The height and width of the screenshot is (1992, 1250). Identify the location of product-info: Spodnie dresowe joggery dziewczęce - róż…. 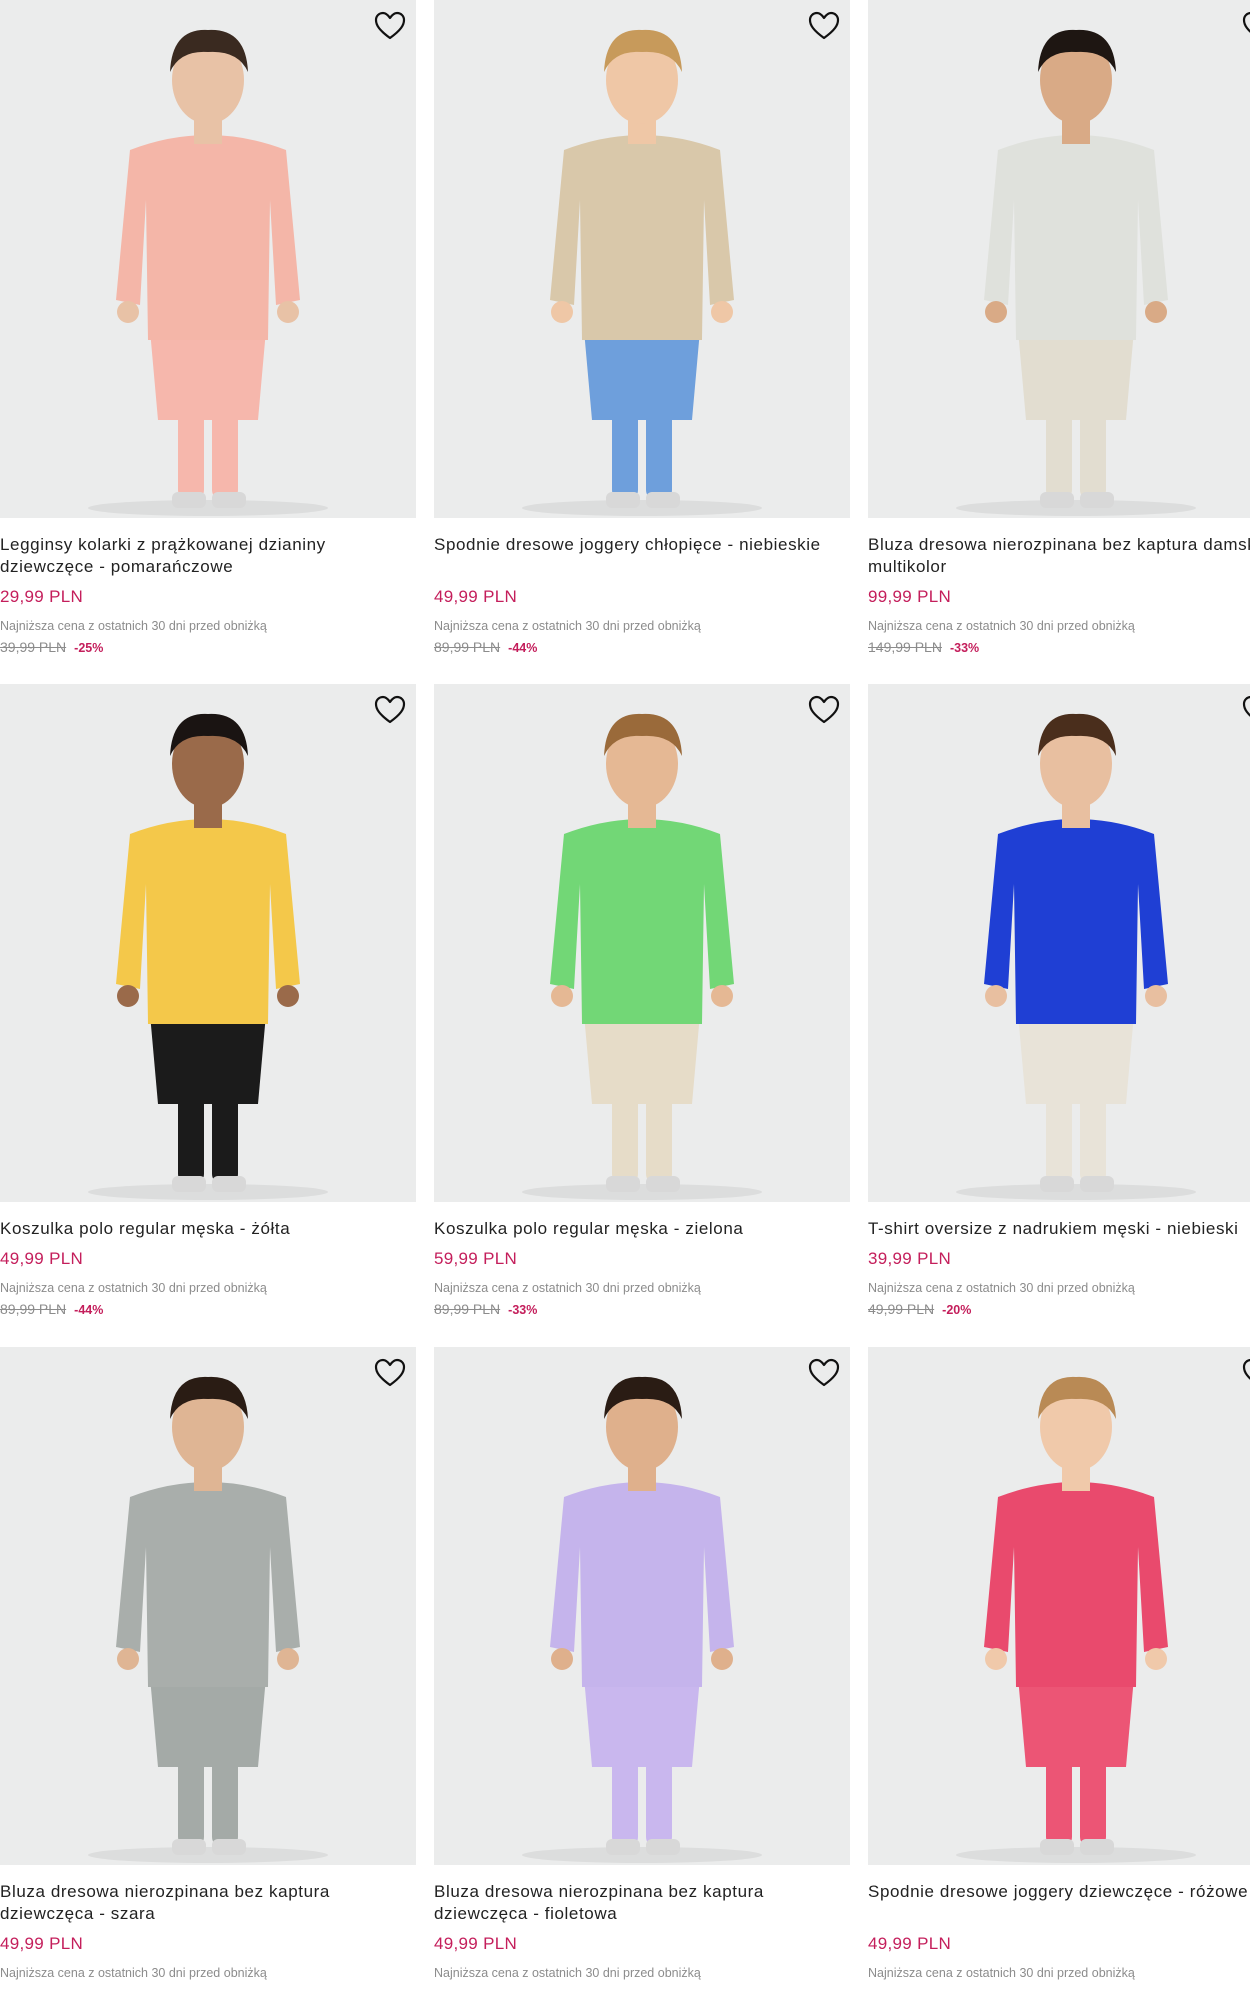
(1059, 1923).